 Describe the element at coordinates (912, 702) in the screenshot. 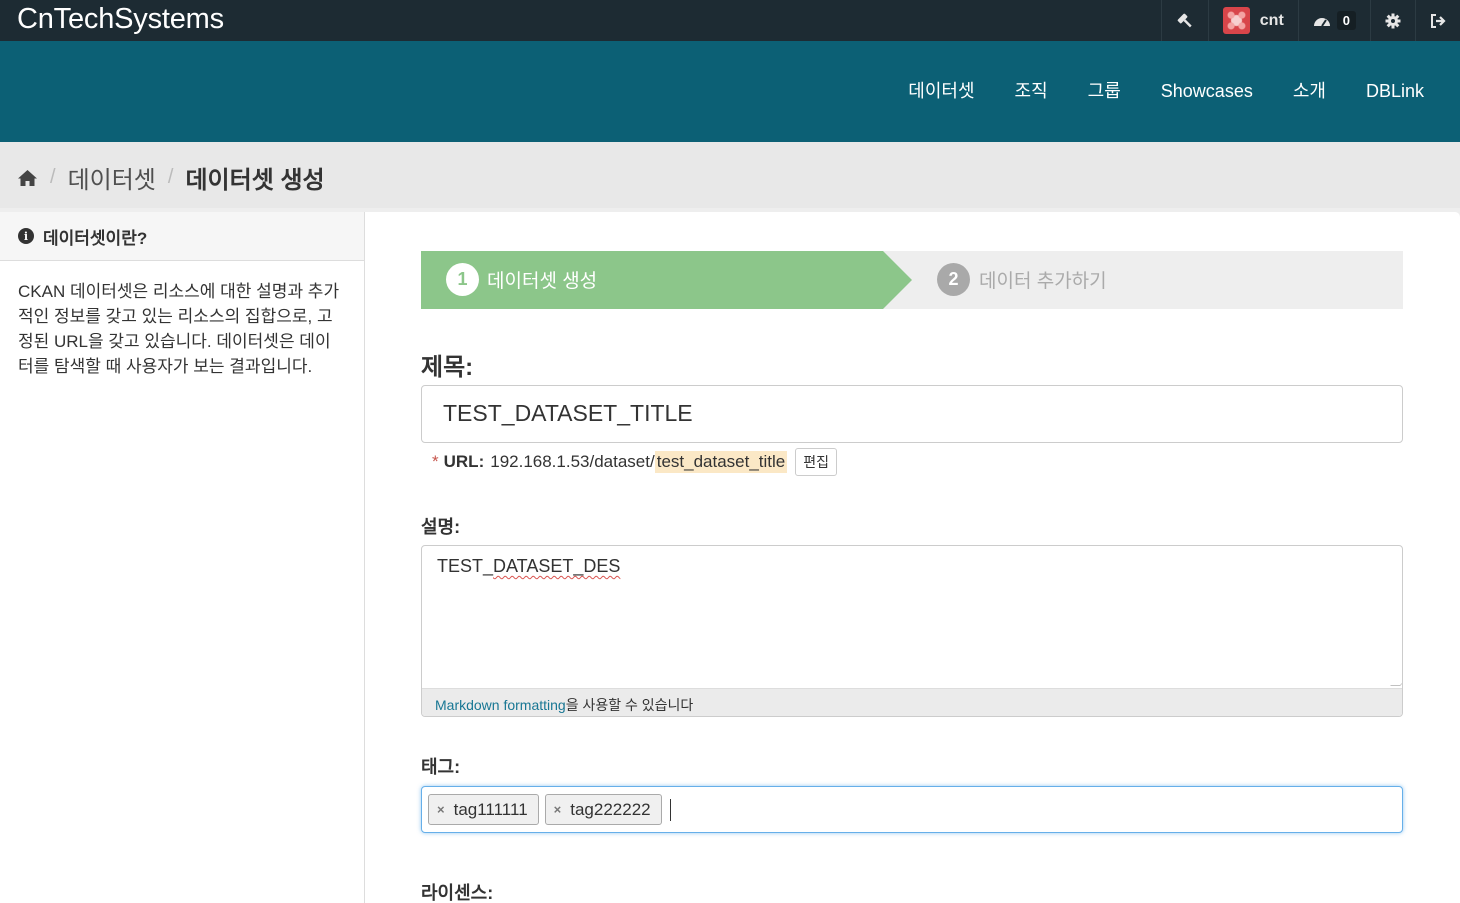

I see `markdown-hint: Markdown formatting을 사용할 수 있습니다` at that location.